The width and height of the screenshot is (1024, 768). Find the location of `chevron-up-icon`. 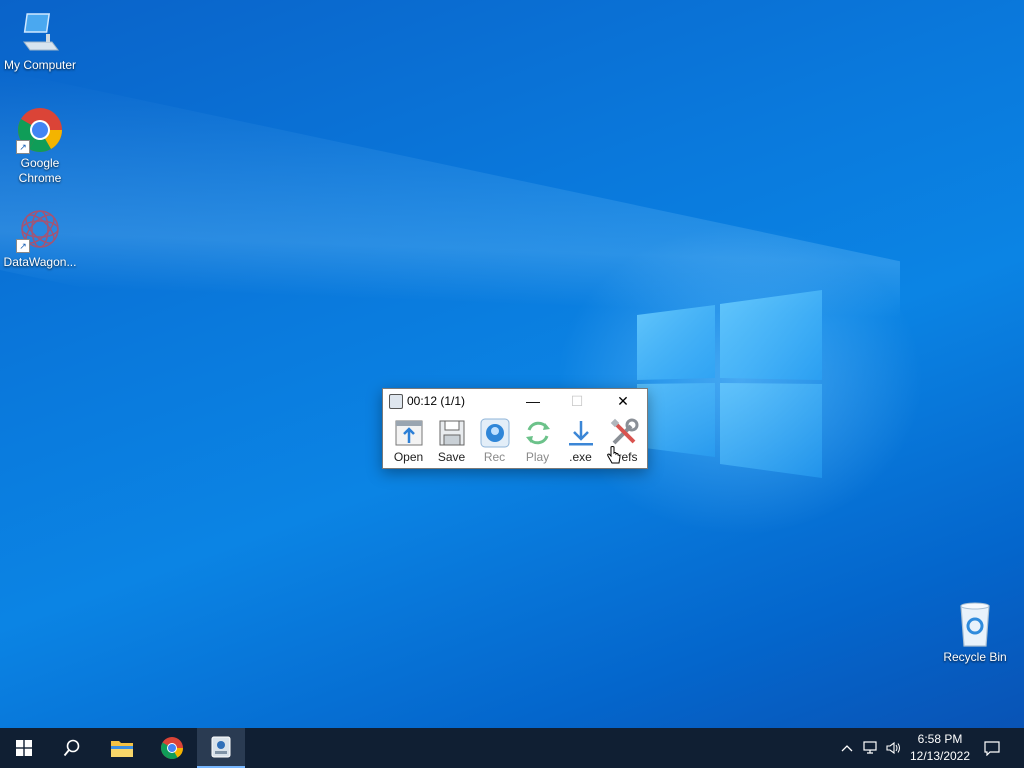

chevron-up-icon is located at coordinates (847, 748).